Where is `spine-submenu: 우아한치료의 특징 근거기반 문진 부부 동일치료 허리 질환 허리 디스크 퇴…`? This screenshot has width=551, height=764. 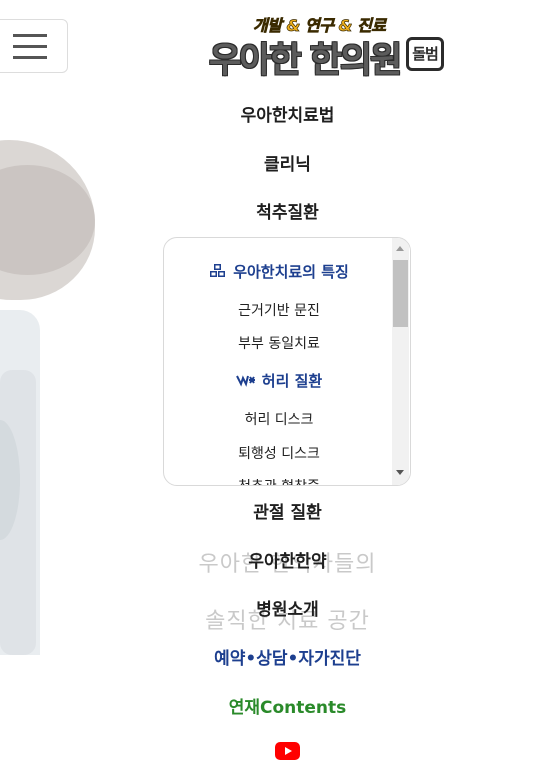
spine-submenu: 우아한치료의 특징 근거기반 문진 부부 동일치료 허리 질환 허리 디스크 퇴… is located at coordinates (287, 361).